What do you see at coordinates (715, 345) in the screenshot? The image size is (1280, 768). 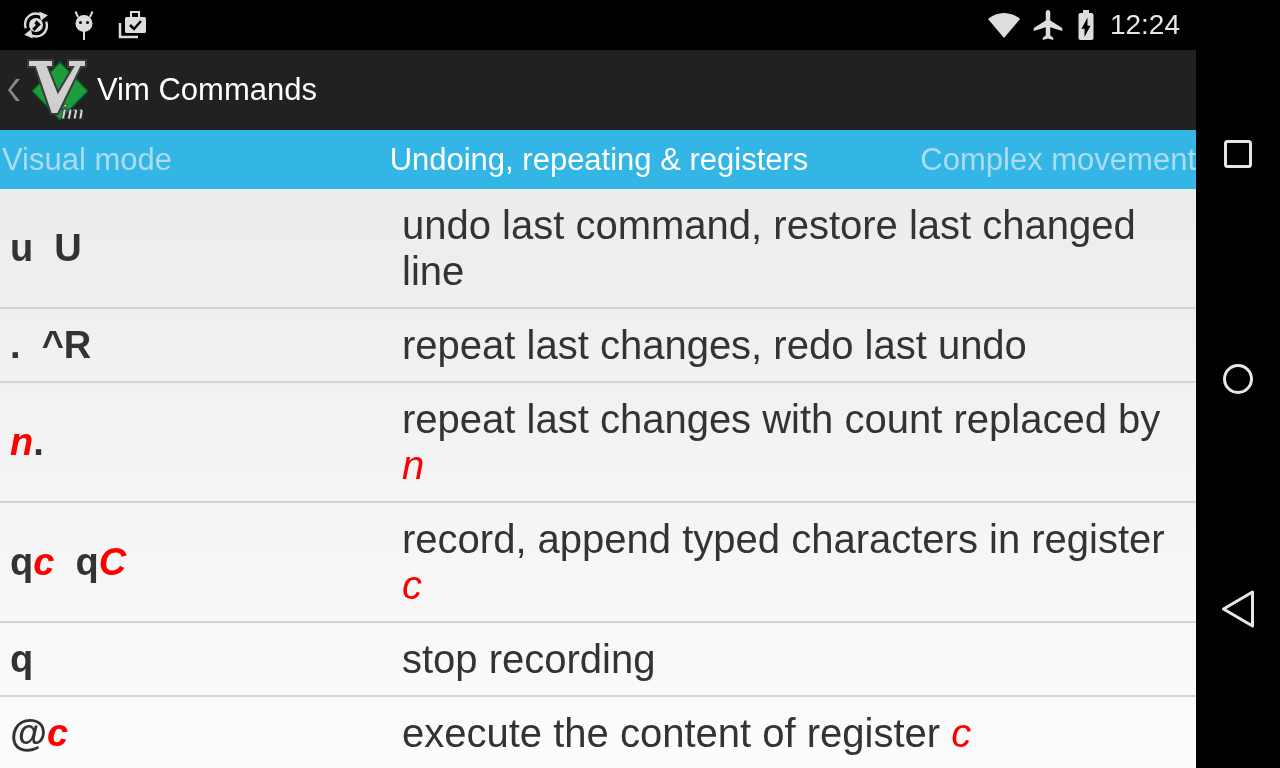 I see `command-description: repeat last changes, redo last undo` at bounding box center [715, 345].